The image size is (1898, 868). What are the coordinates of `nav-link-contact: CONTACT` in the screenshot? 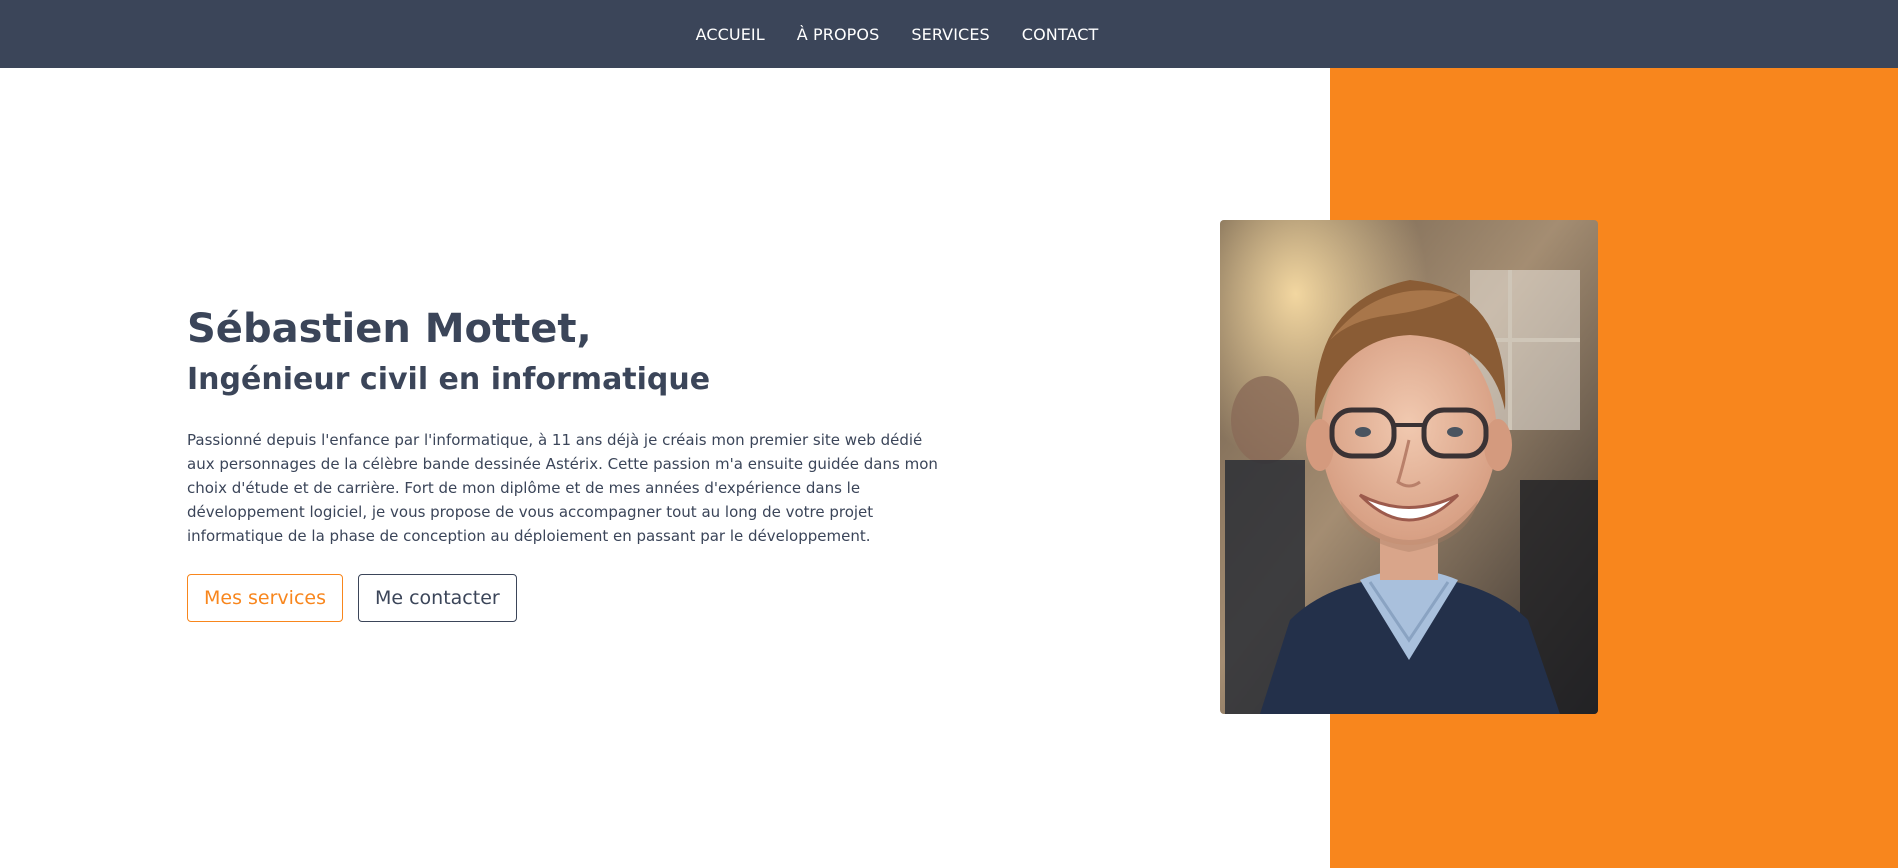 It's located at (1060, 34).